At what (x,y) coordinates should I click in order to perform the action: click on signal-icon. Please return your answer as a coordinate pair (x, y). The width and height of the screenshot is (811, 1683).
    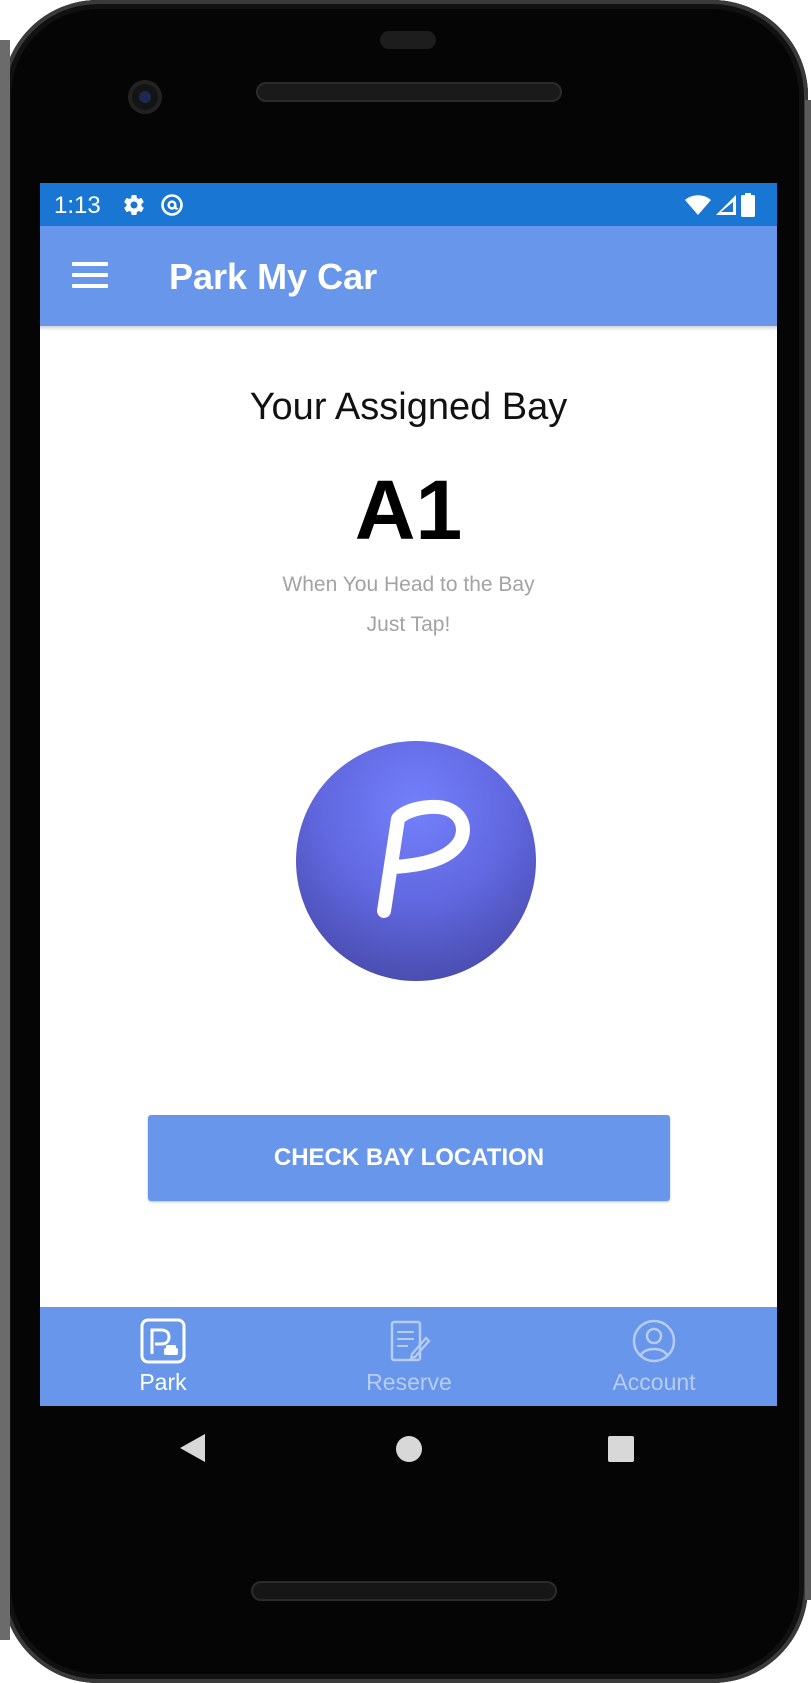
    Looking at the image, I should click on (726, 205).